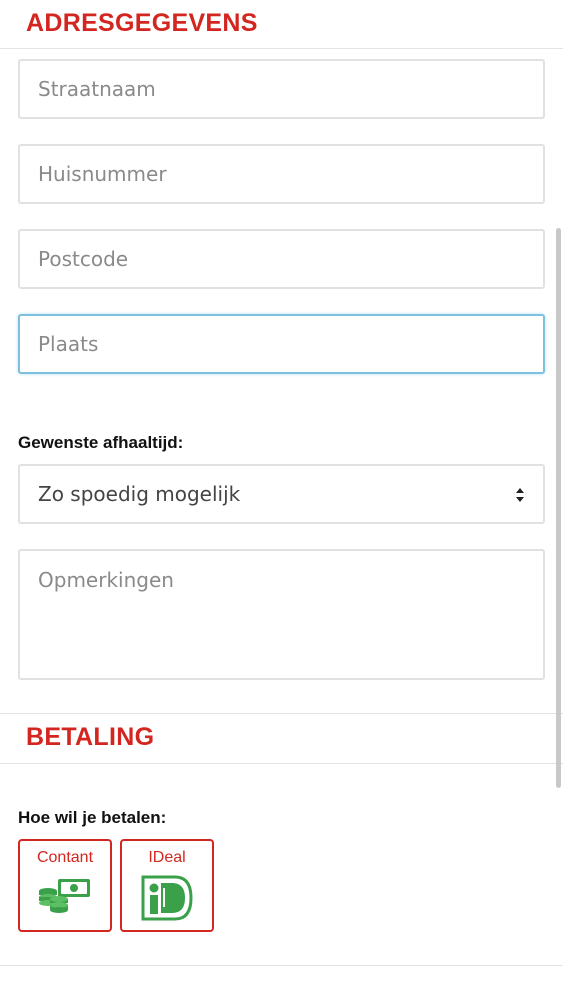 This screenshot has height=1000, width=563. I want to click on pickup-time-value: Zo spoedig mogelijk, so click(139, 494).